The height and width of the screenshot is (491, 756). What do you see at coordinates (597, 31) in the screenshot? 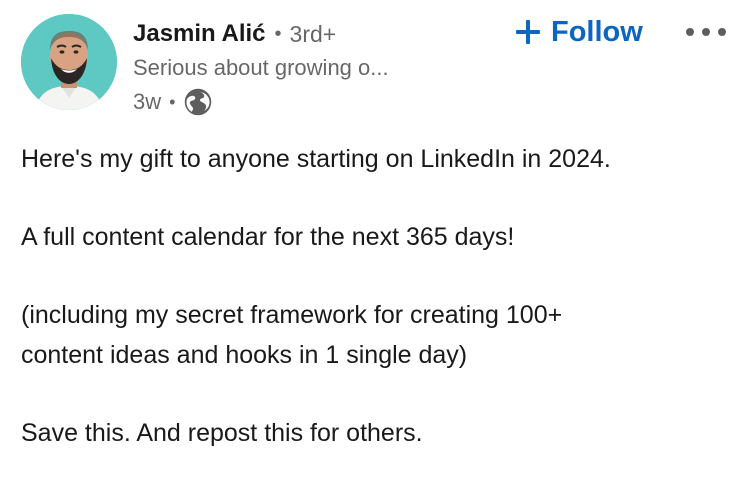
I see `follow-label: Follow` at bounding box center [597, 31].